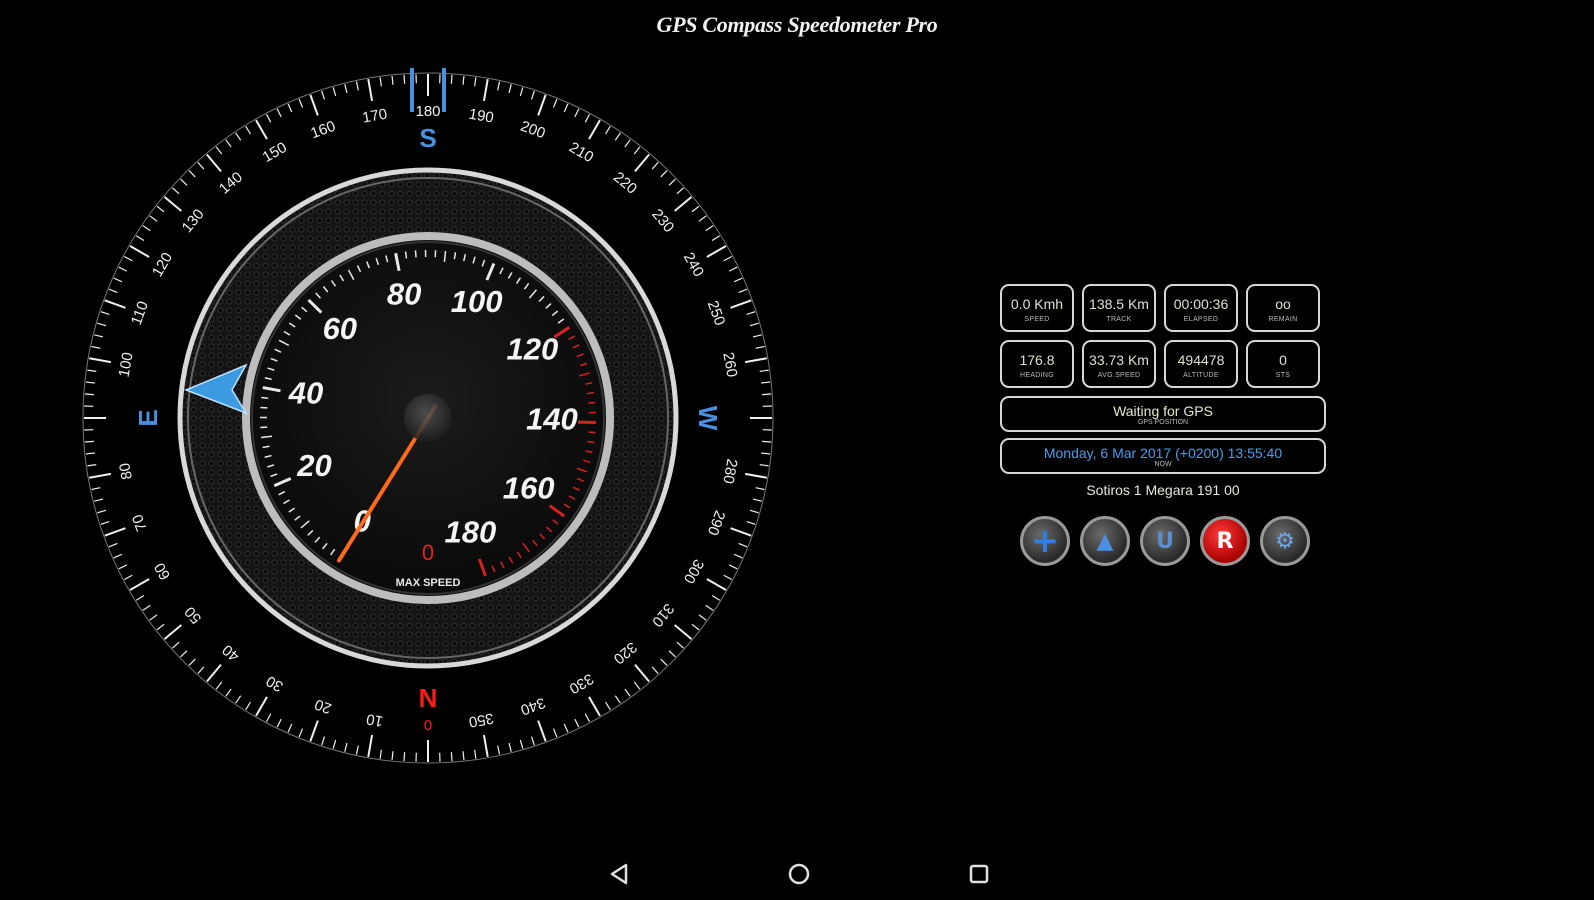 Image resolution: width=1594 pixels, height=900 pixels. What do you see at coordinates (428, 724) in the screenshot?
I see `compass-degree-label: 0` at bounding box center [428, 724].